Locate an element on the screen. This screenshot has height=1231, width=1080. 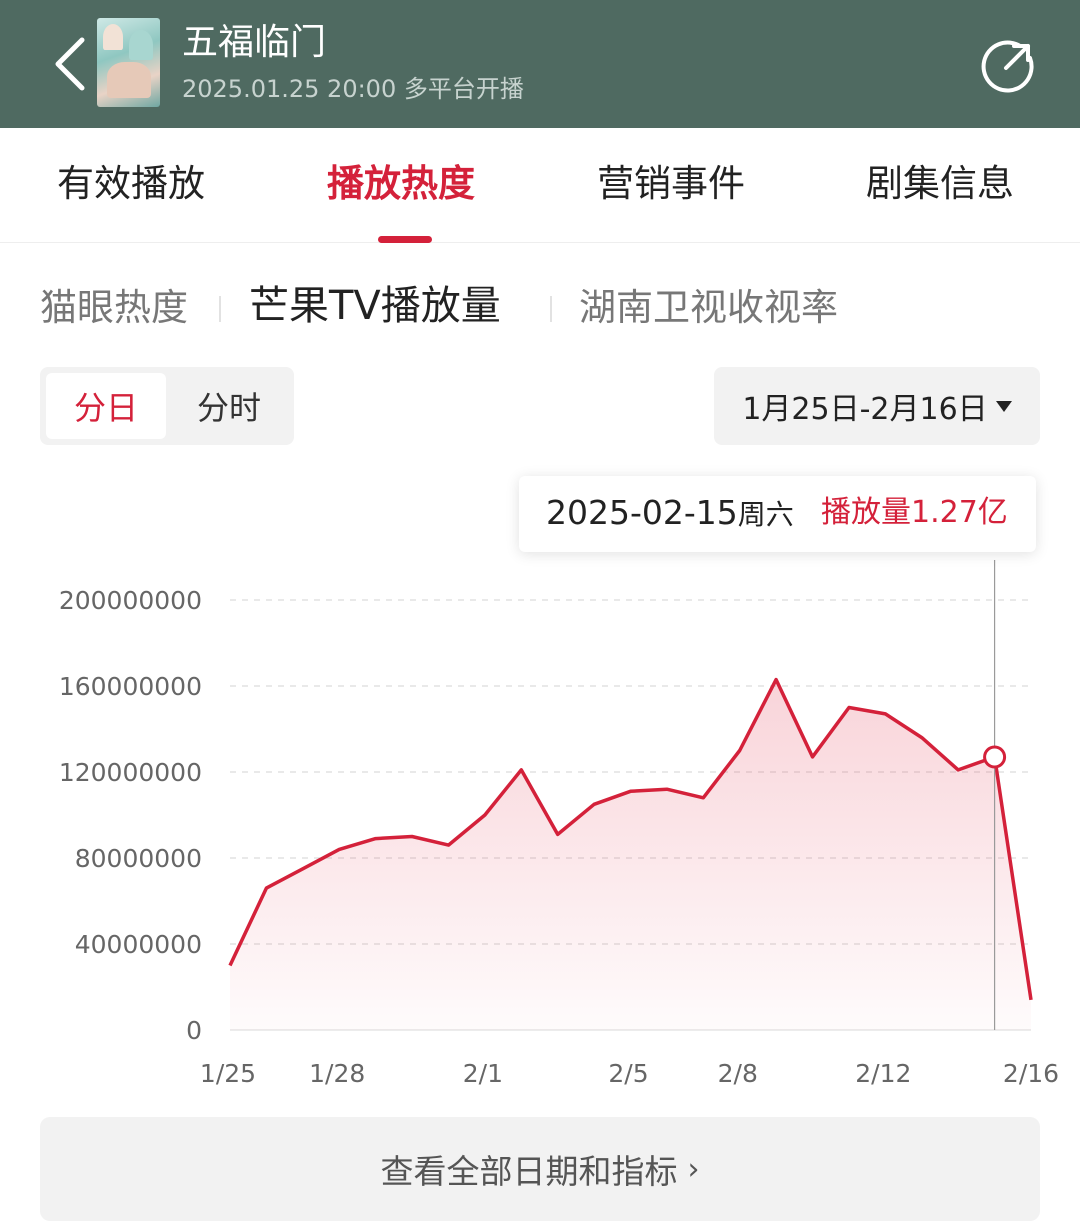
chevron-left-icon is located at coordinates (70, 64).